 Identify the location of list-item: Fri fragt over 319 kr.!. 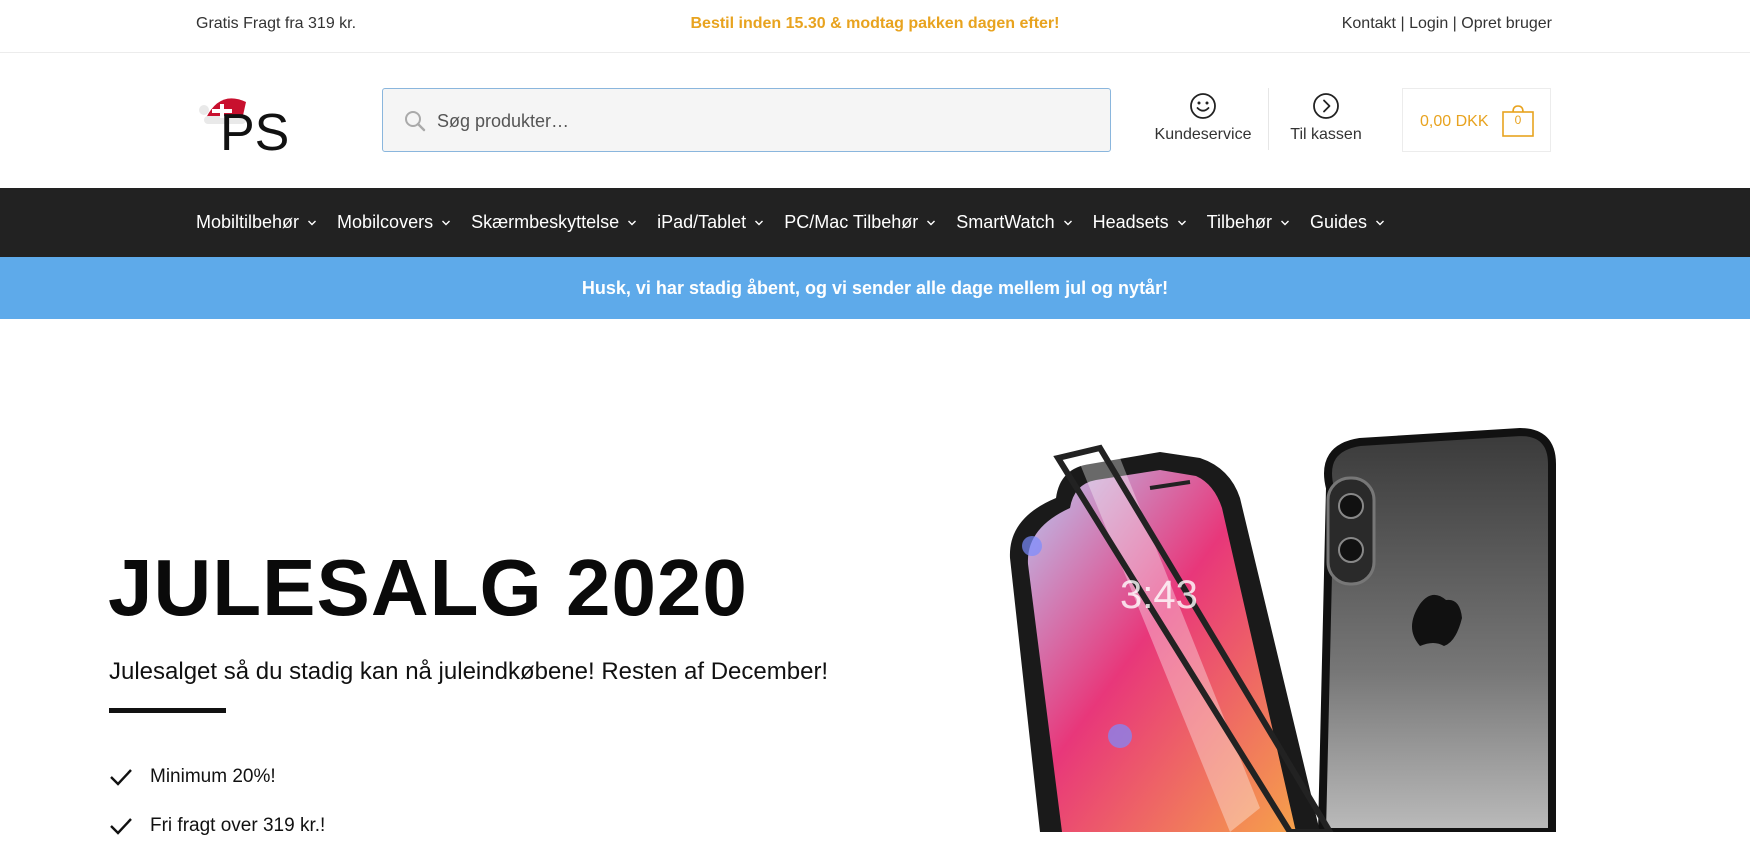
(217, 825).